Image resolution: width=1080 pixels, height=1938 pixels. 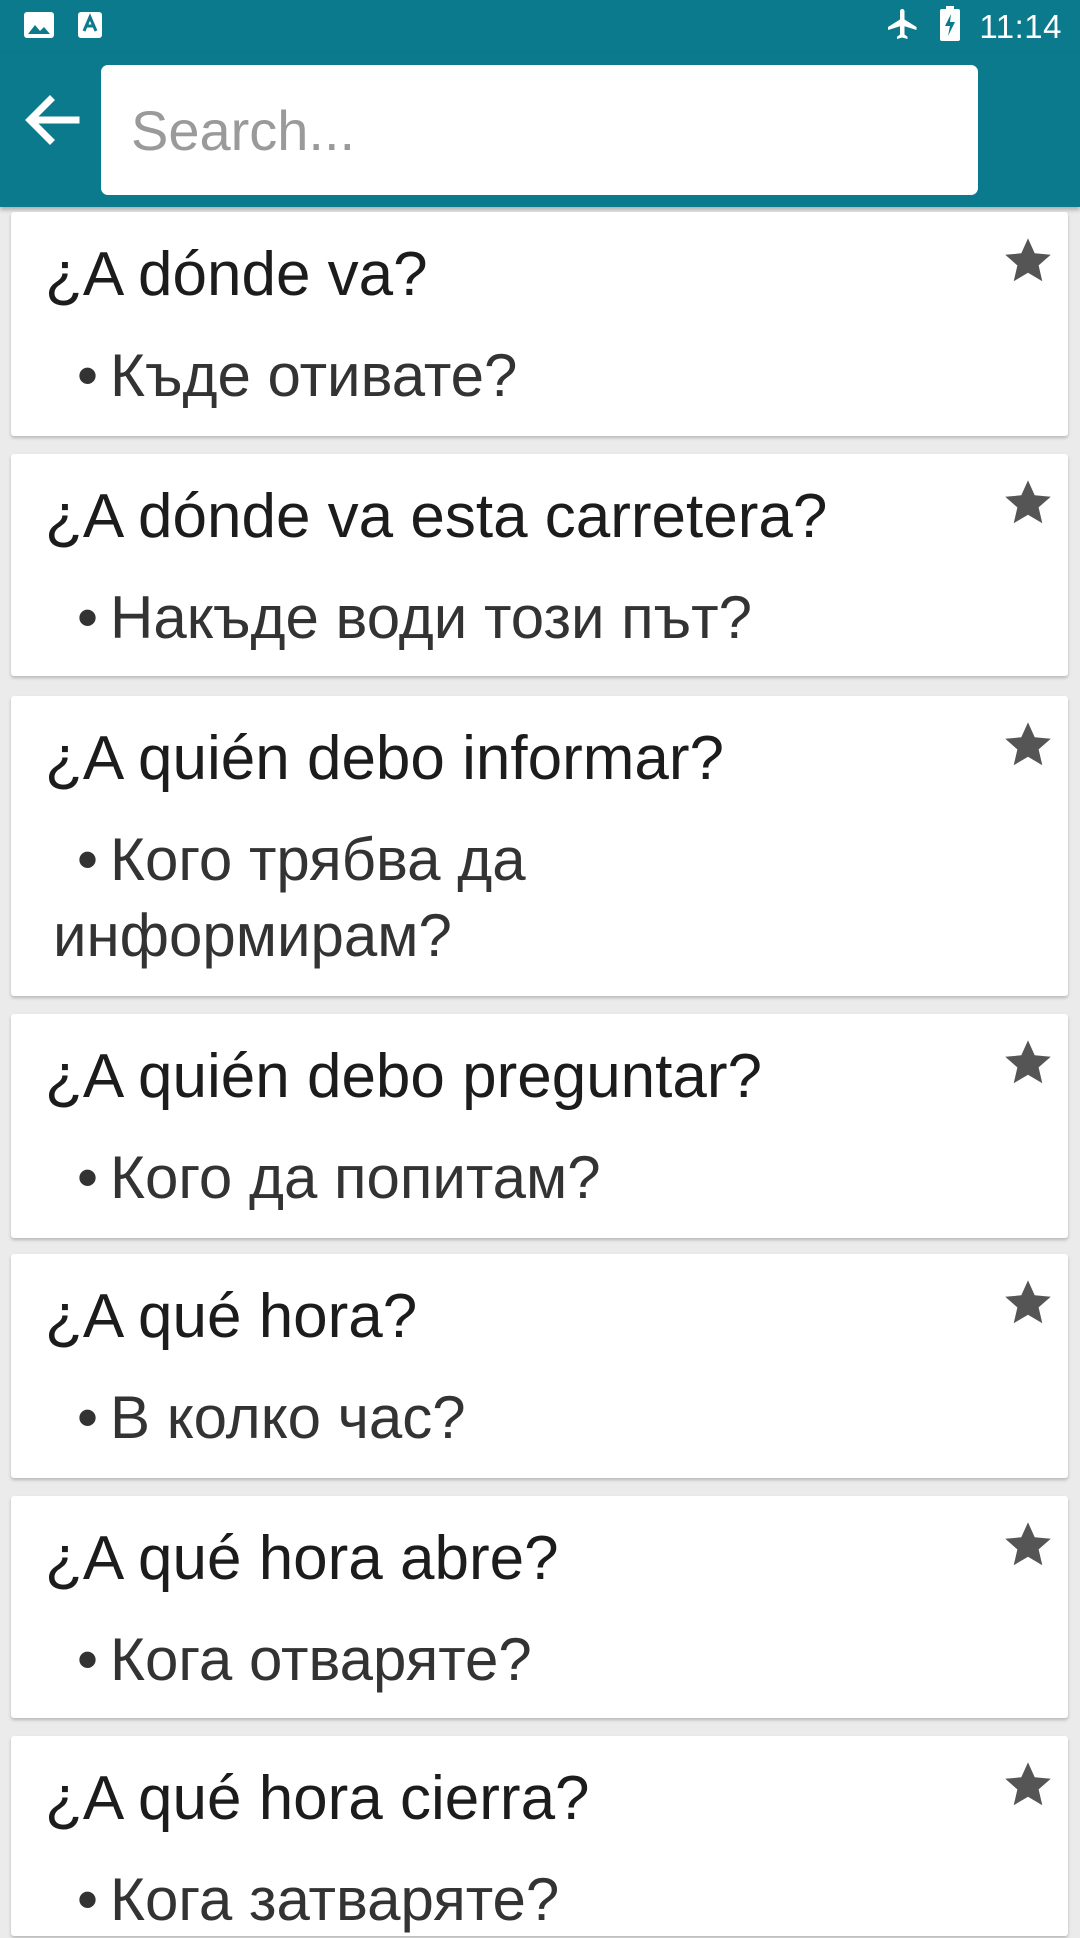 I want to click on phrase-translation: • В колко час?, so click(x=271, y=1417).